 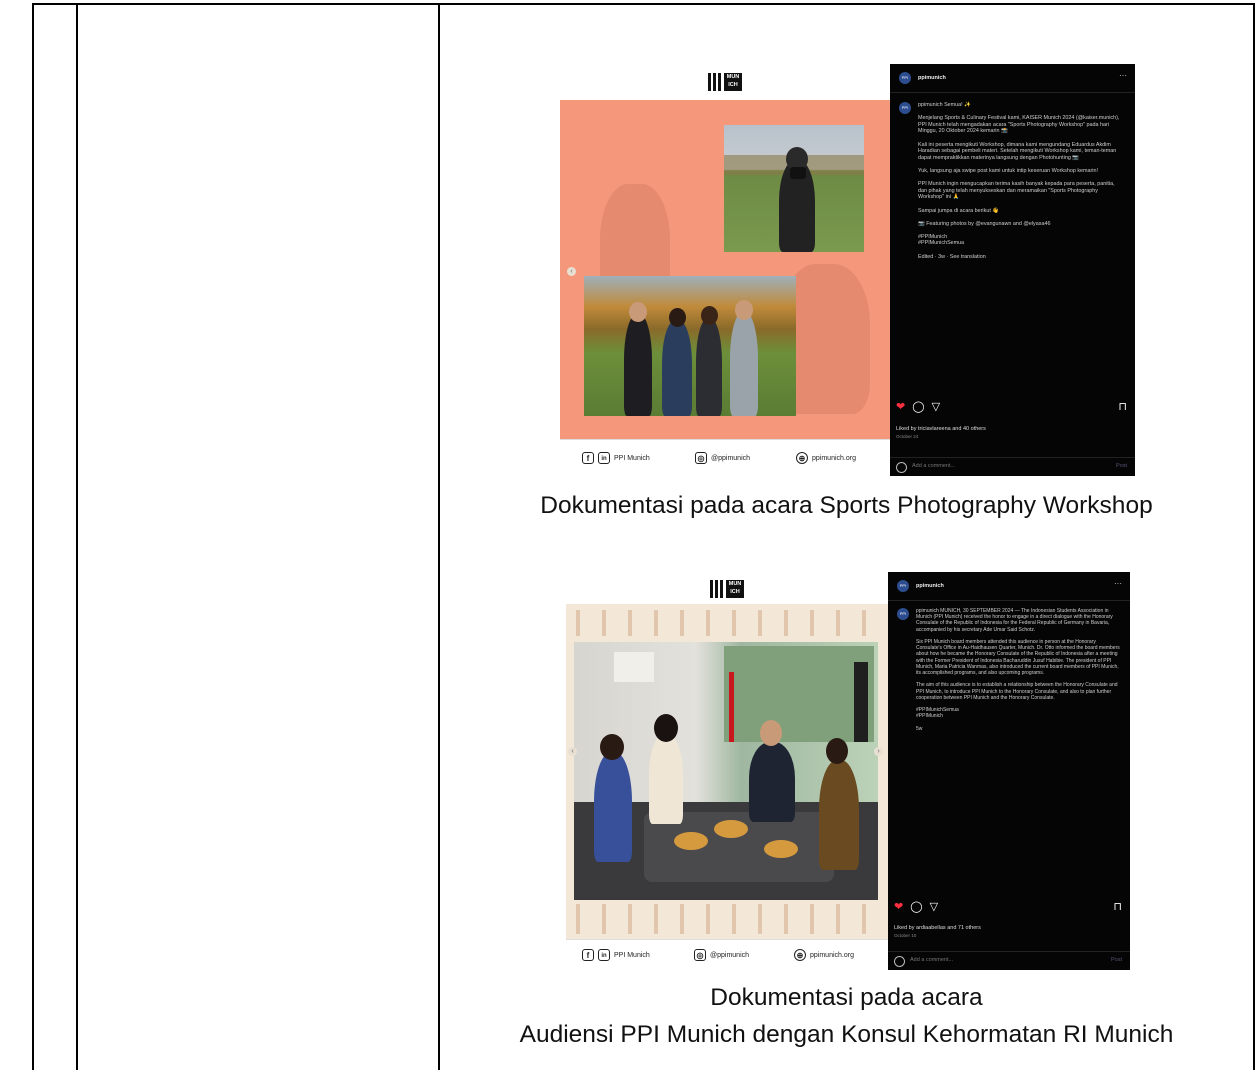 I want to click on diamond-pattern-top, so click(x=727, y=623).